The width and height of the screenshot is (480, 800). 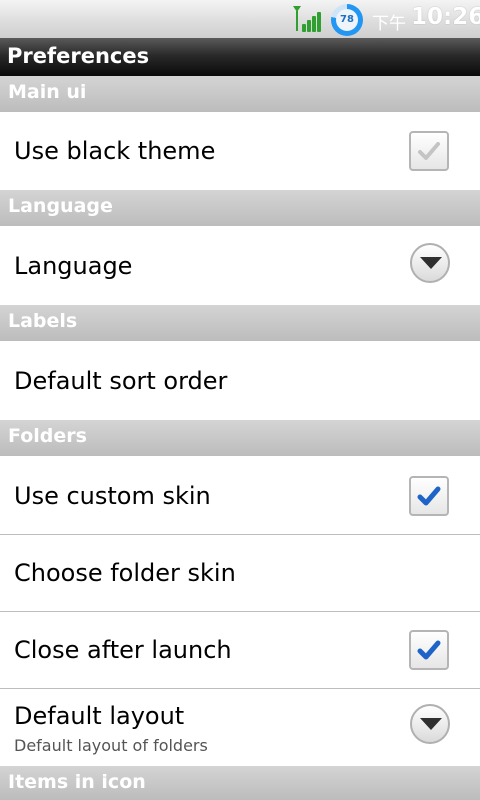 I want to click on battery-level: 78, so click(x=347, y=20).